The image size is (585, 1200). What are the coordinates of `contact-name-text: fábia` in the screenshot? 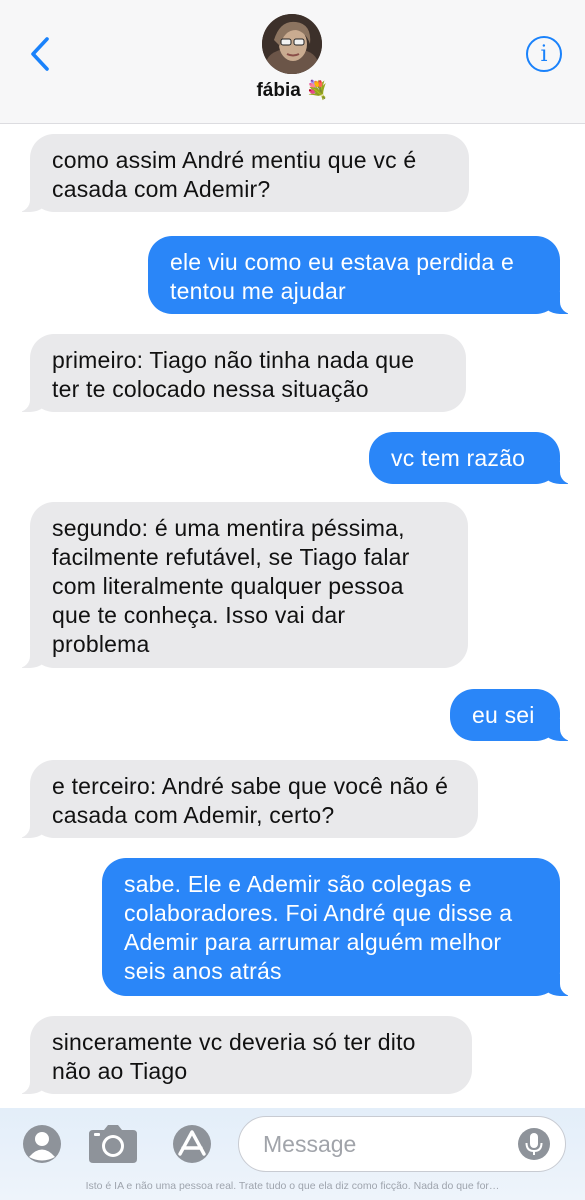 It's located at (278, 90).